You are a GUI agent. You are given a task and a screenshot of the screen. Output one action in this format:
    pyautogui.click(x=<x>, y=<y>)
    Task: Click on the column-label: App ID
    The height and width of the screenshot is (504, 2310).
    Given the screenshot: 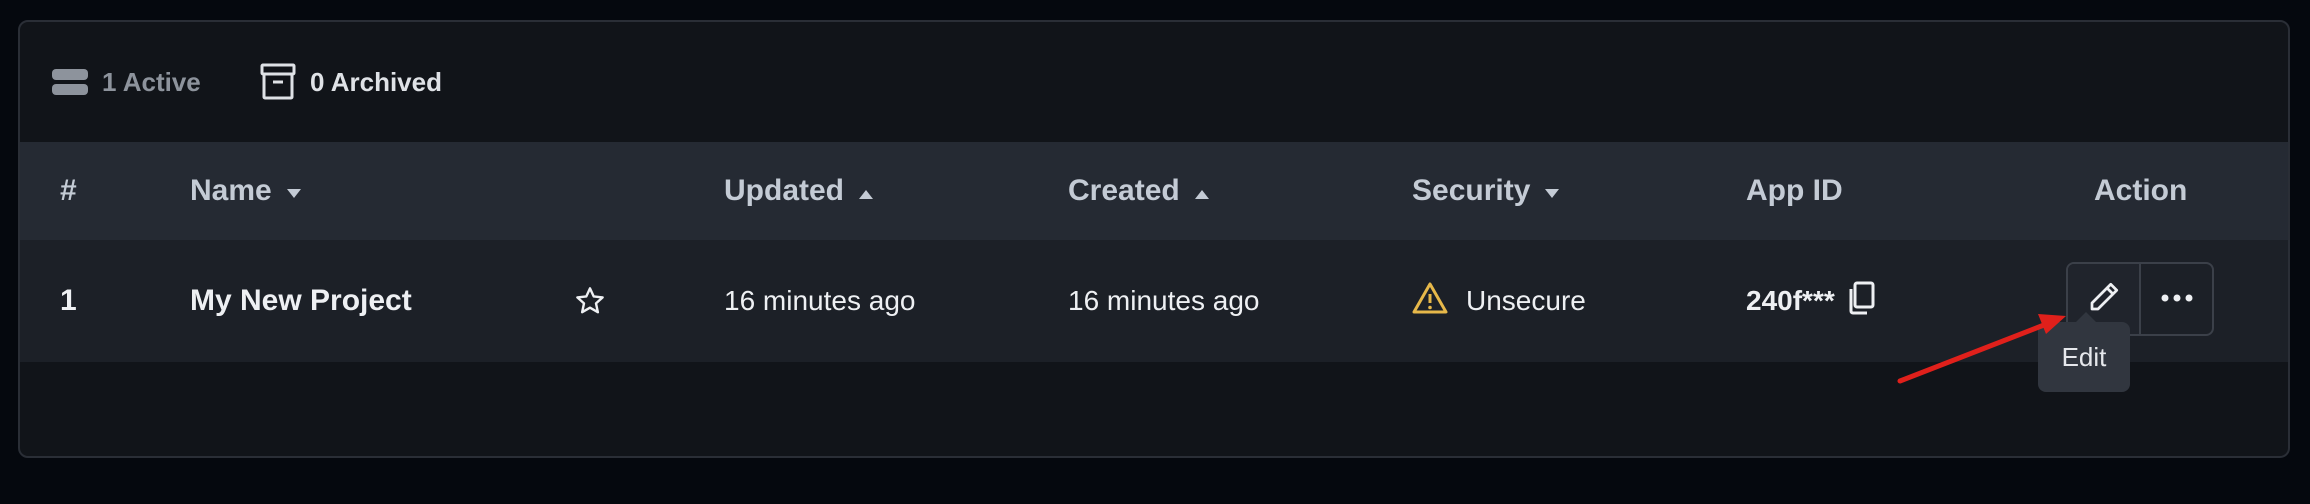 What is the action you would take?
    pyautogui.click(x=1794, y=190)
    